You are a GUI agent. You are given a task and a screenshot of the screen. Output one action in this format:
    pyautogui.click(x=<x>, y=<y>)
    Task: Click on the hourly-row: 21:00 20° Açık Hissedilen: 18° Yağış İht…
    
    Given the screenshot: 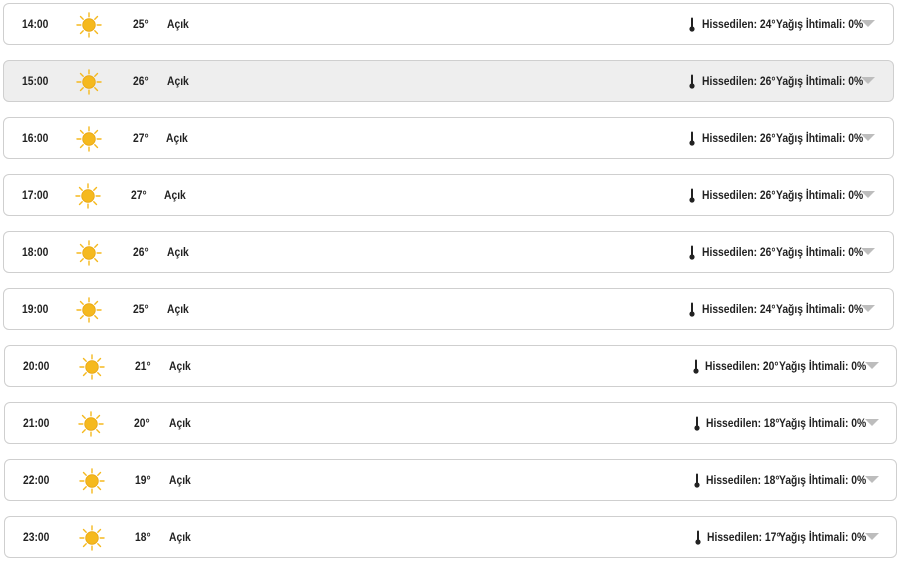 What is the action you would take?
    pyautogui.click(x=450, y=423)
    